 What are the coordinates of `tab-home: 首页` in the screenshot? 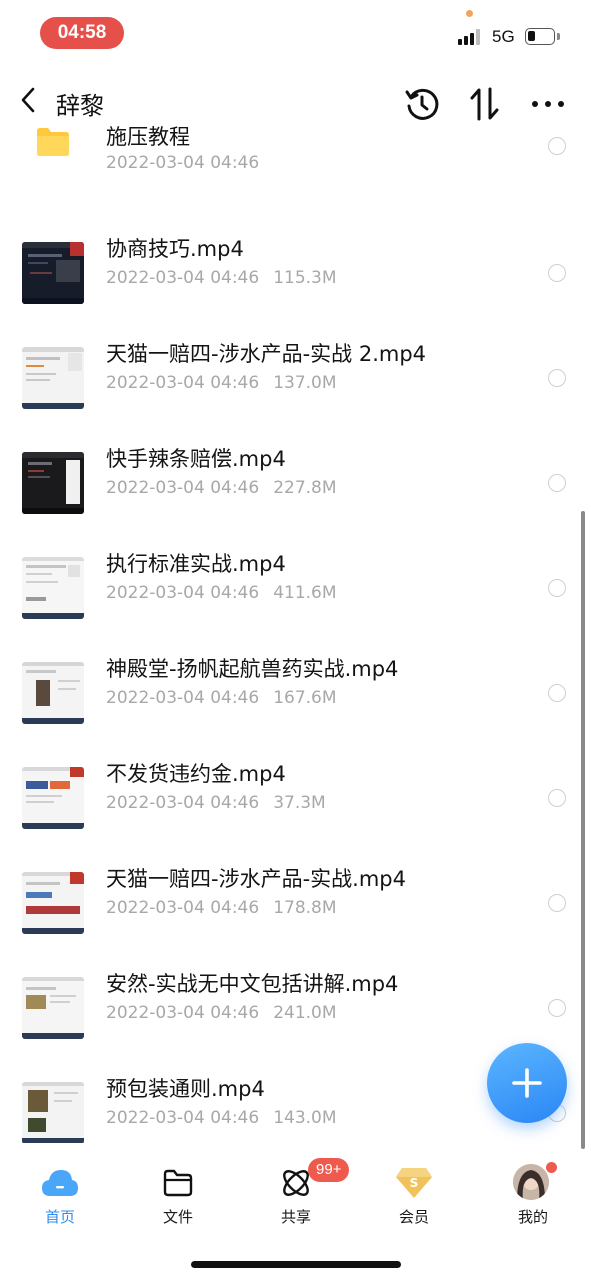 It's located at (60, 1197).